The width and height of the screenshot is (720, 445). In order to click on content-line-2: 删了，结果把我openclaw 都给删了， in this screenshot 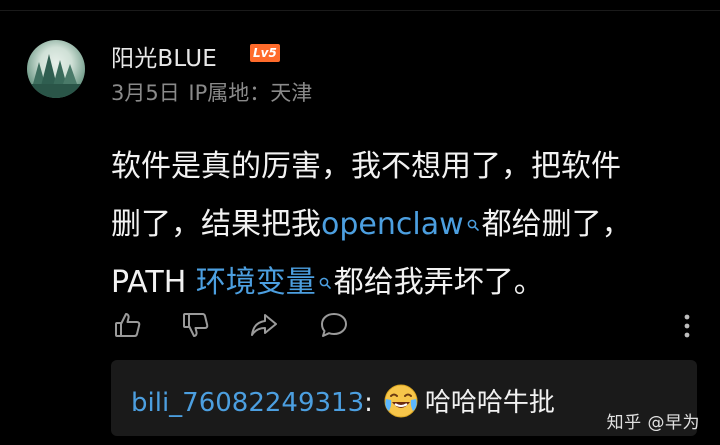, I will do `click(406, 224)`.